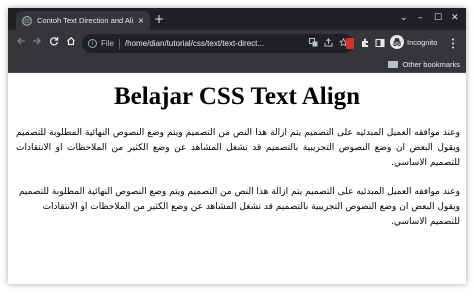 The height and width of the screenshot is (296, 474). I want to click on share-icon, so click(328, 43).